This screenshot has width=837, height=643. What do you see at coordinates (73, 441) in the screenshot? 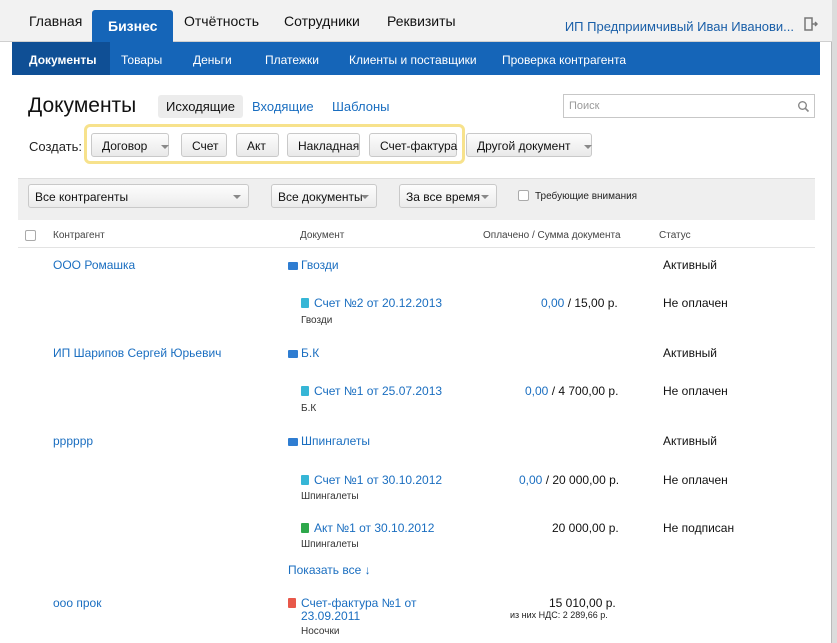
I see `contractor-link: рррррр` at bounding box center [73, 441].